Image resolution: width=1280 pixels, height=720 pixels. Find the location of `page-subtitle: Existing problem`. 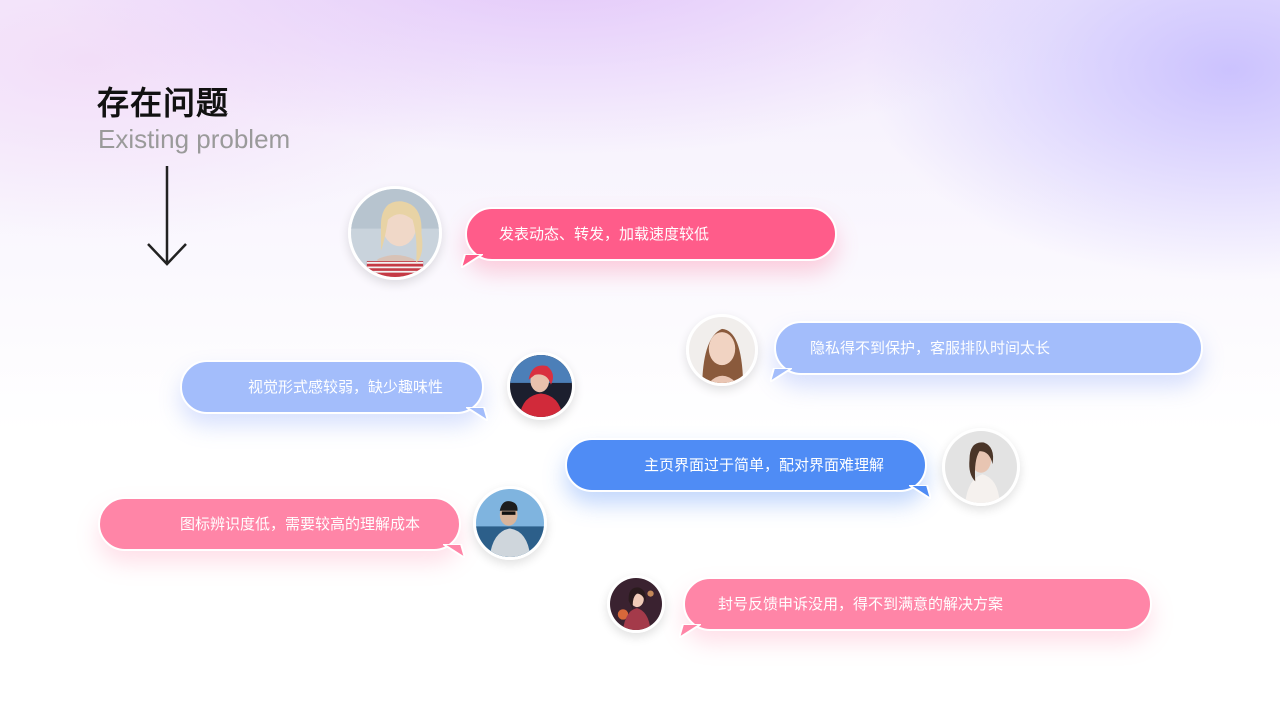

page-subtitle: Existing problem is located at coordinates (194, 139).